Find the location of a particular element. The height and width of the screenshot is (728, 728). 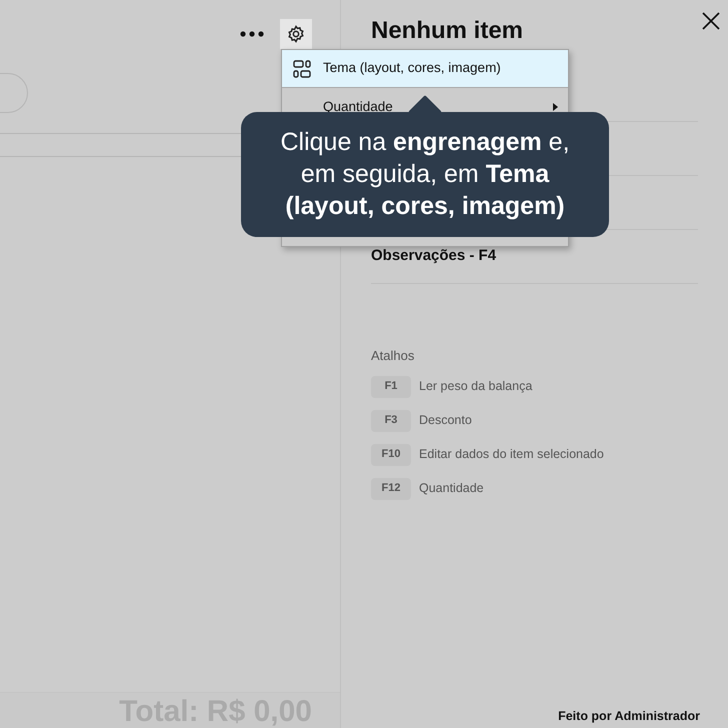

tooltip-text: Clique na engrenagem e, em seguida, em Tema (layout, cores, imagem) is located at coordinates (425, 174).